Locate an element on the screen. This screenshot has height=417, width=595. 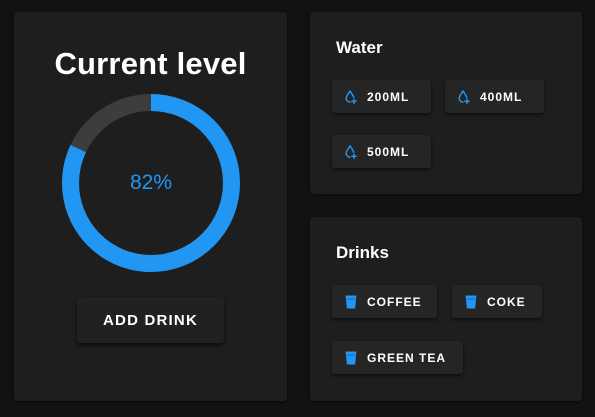
level-percent-text: 82% is located at coordinates (151, 182).